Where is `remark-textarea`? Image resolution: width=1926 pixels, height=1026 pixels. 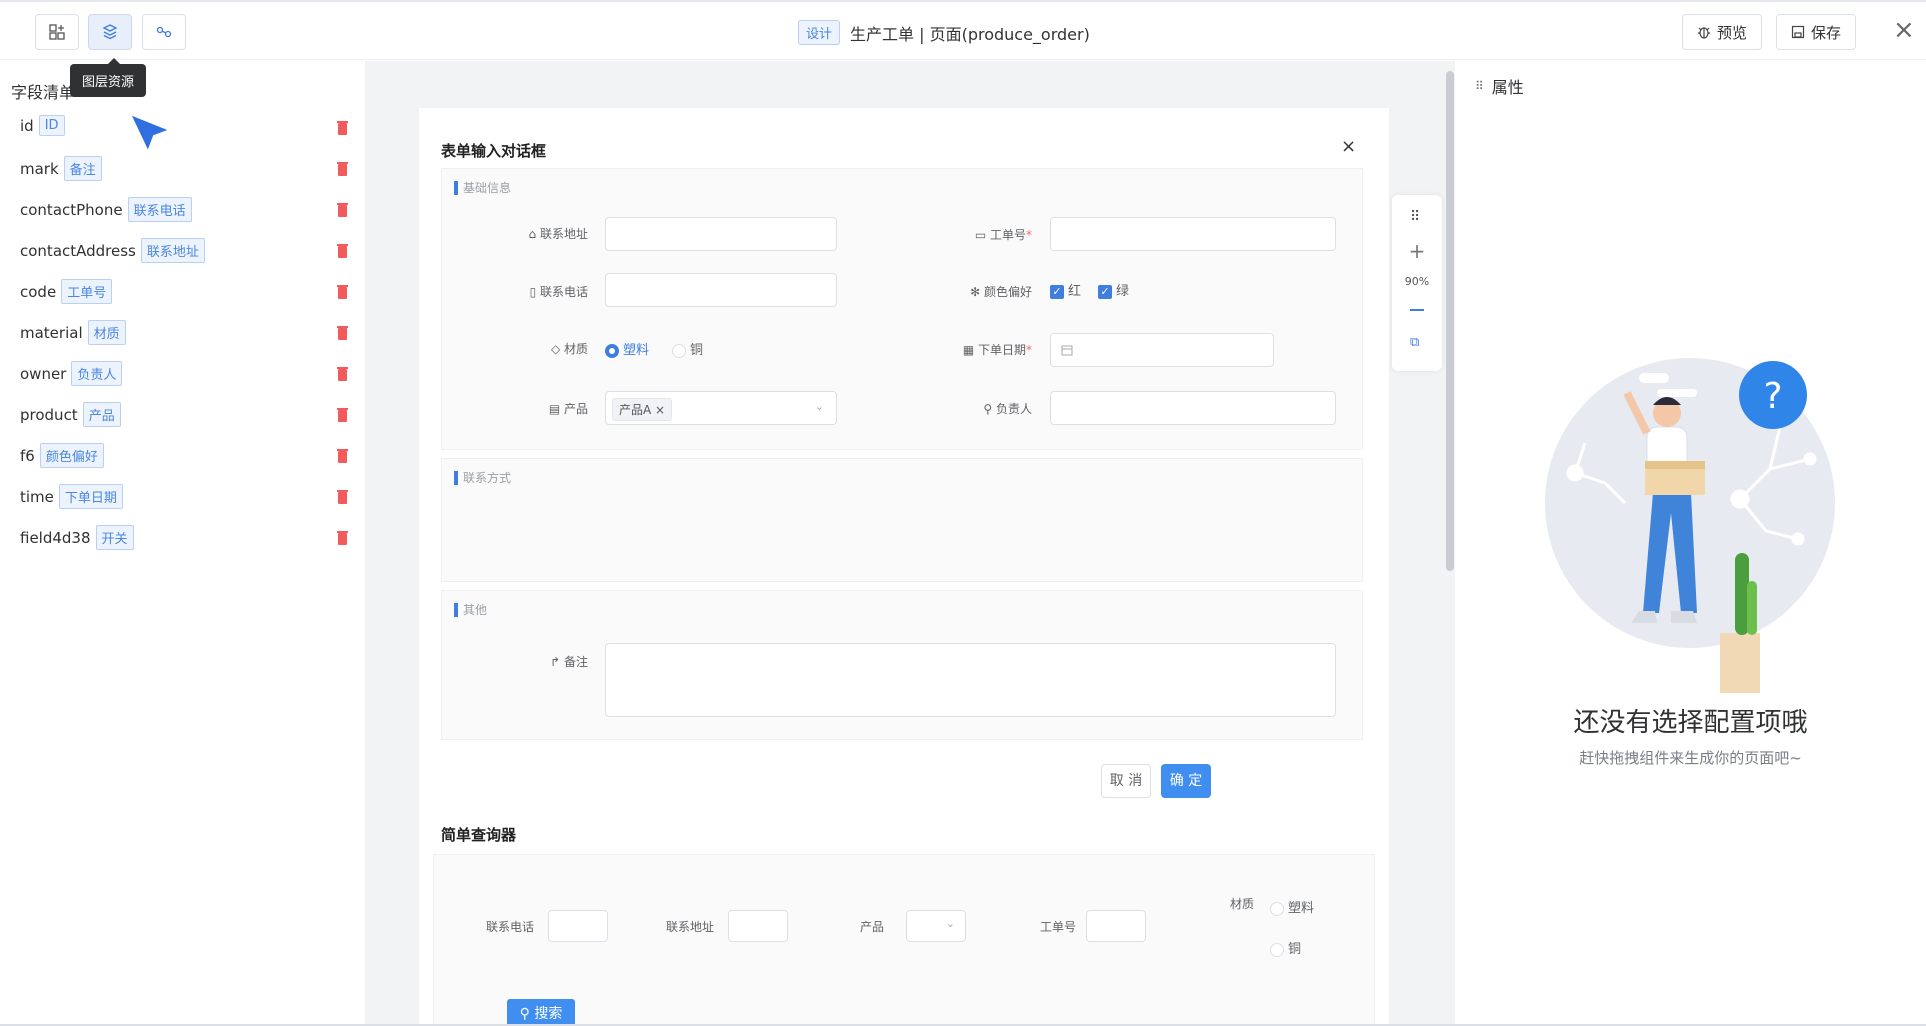
remark-textarea is located at coordinates (970, 680).